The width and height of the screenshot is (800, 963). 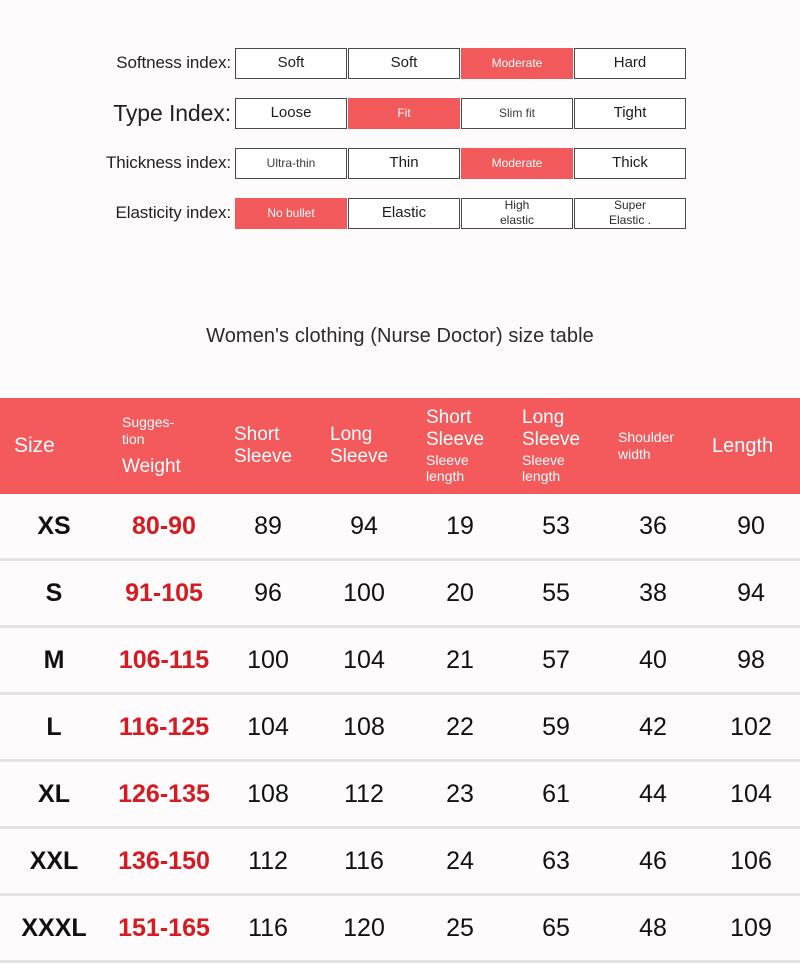 I want to click on cell-long-sleeve: 112, so click(x=364, y=793).